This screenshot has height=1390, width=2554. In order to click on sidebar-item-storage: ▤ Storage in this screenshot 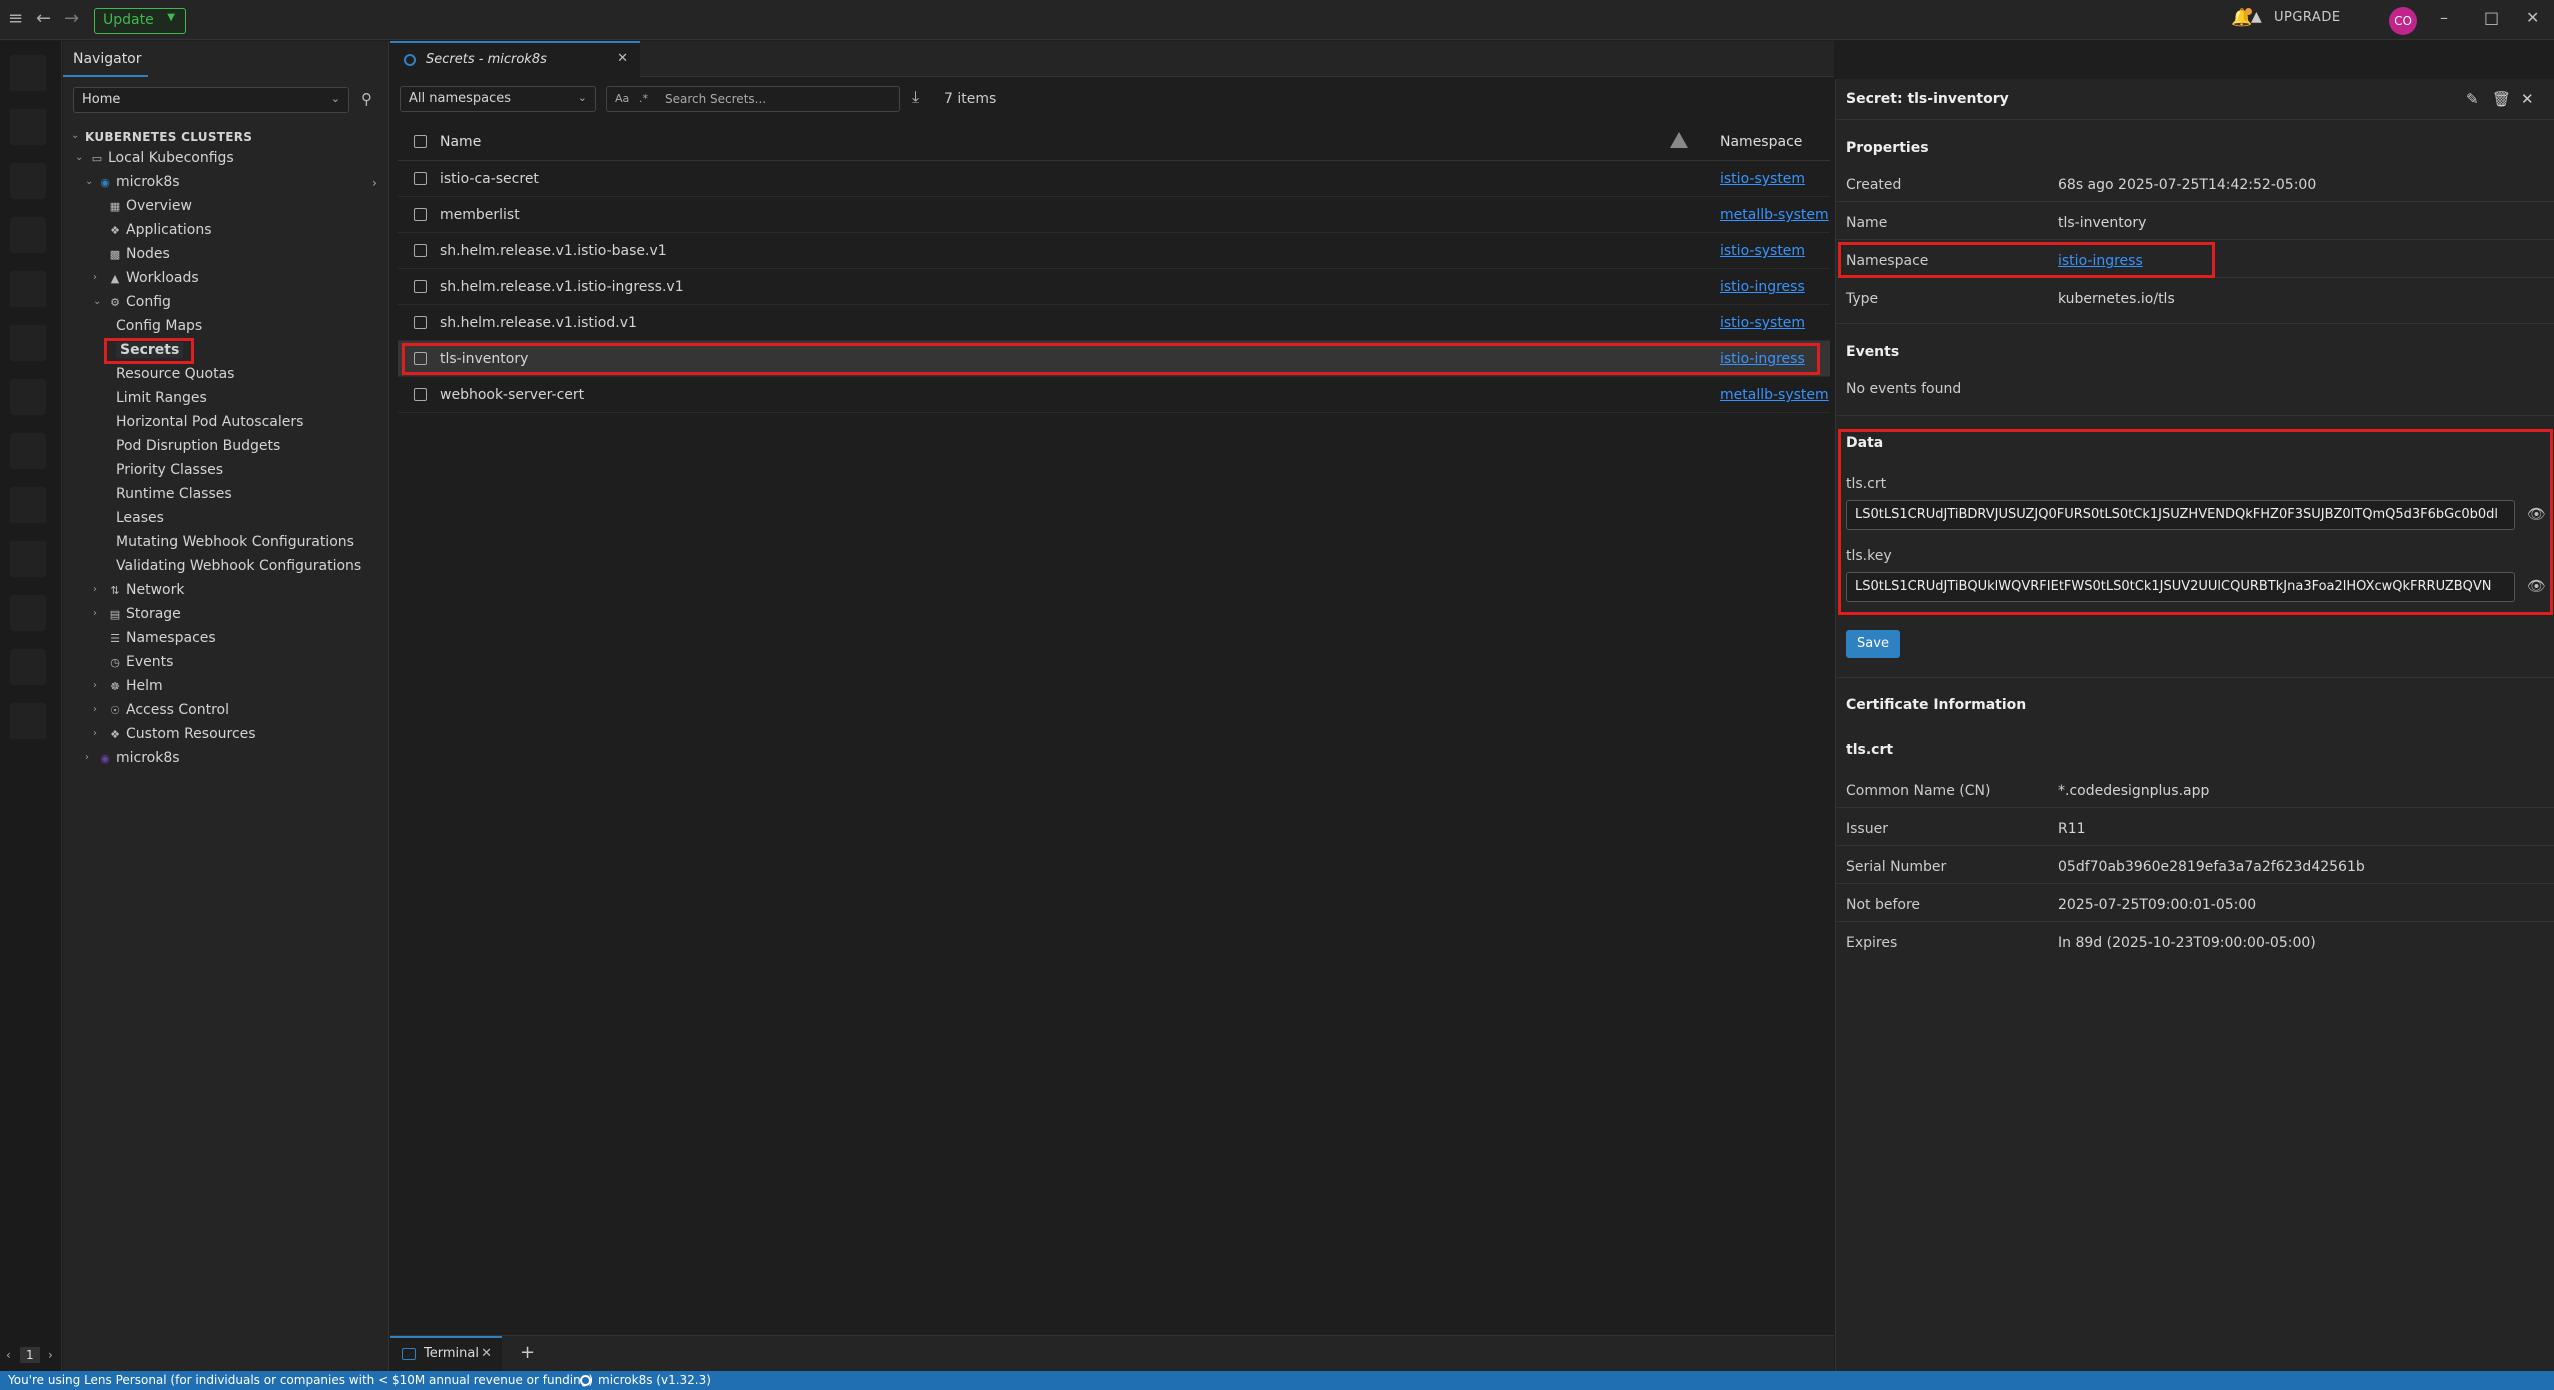, I will do `click(144, 614)`.